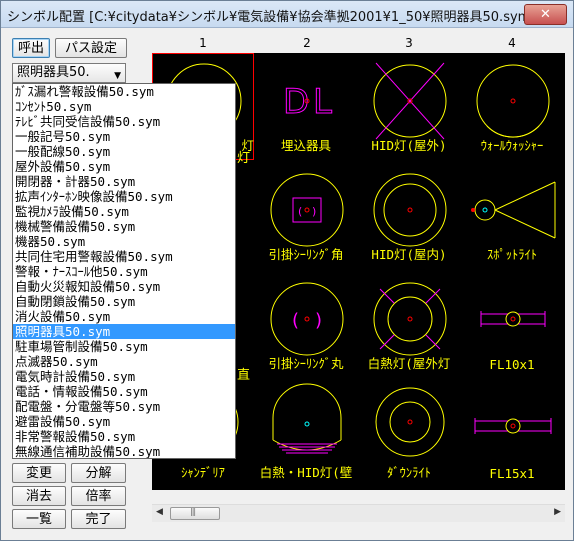 This screenshot has width=574, height=541. What do you see at coordinates (124, 196) in the screenshot?
I see `dropdown-option: 拡声ｲﾝﾀｰﾎﾝ映像設備50.sym` at bounding box center [124, 196].